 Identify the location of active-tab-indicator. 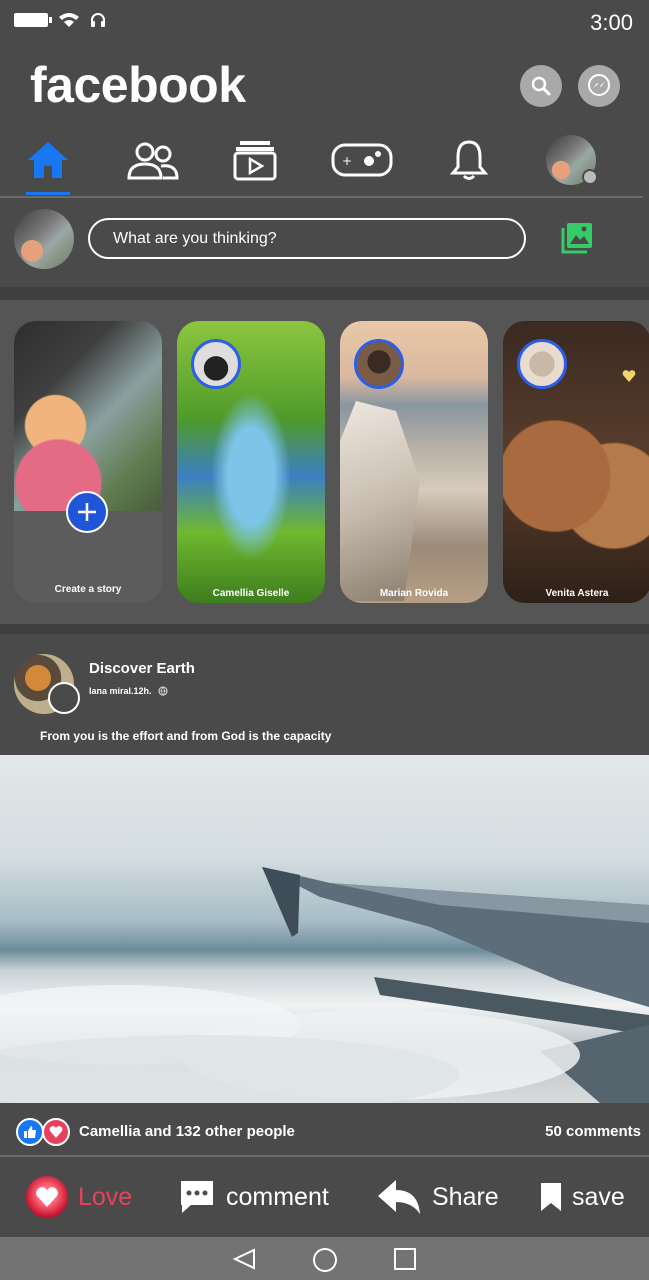
(48, 193).